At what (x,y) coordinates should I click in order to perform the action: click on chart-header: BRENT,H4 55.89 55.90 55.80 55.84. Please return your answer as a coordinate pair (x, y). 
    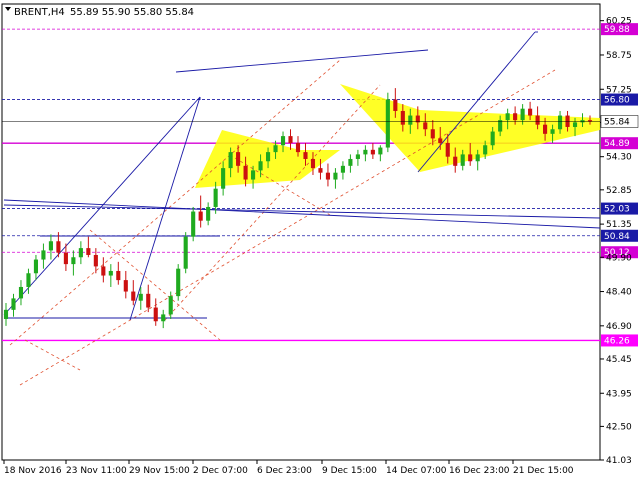
    Looking at the image, I should click on (99, 12).